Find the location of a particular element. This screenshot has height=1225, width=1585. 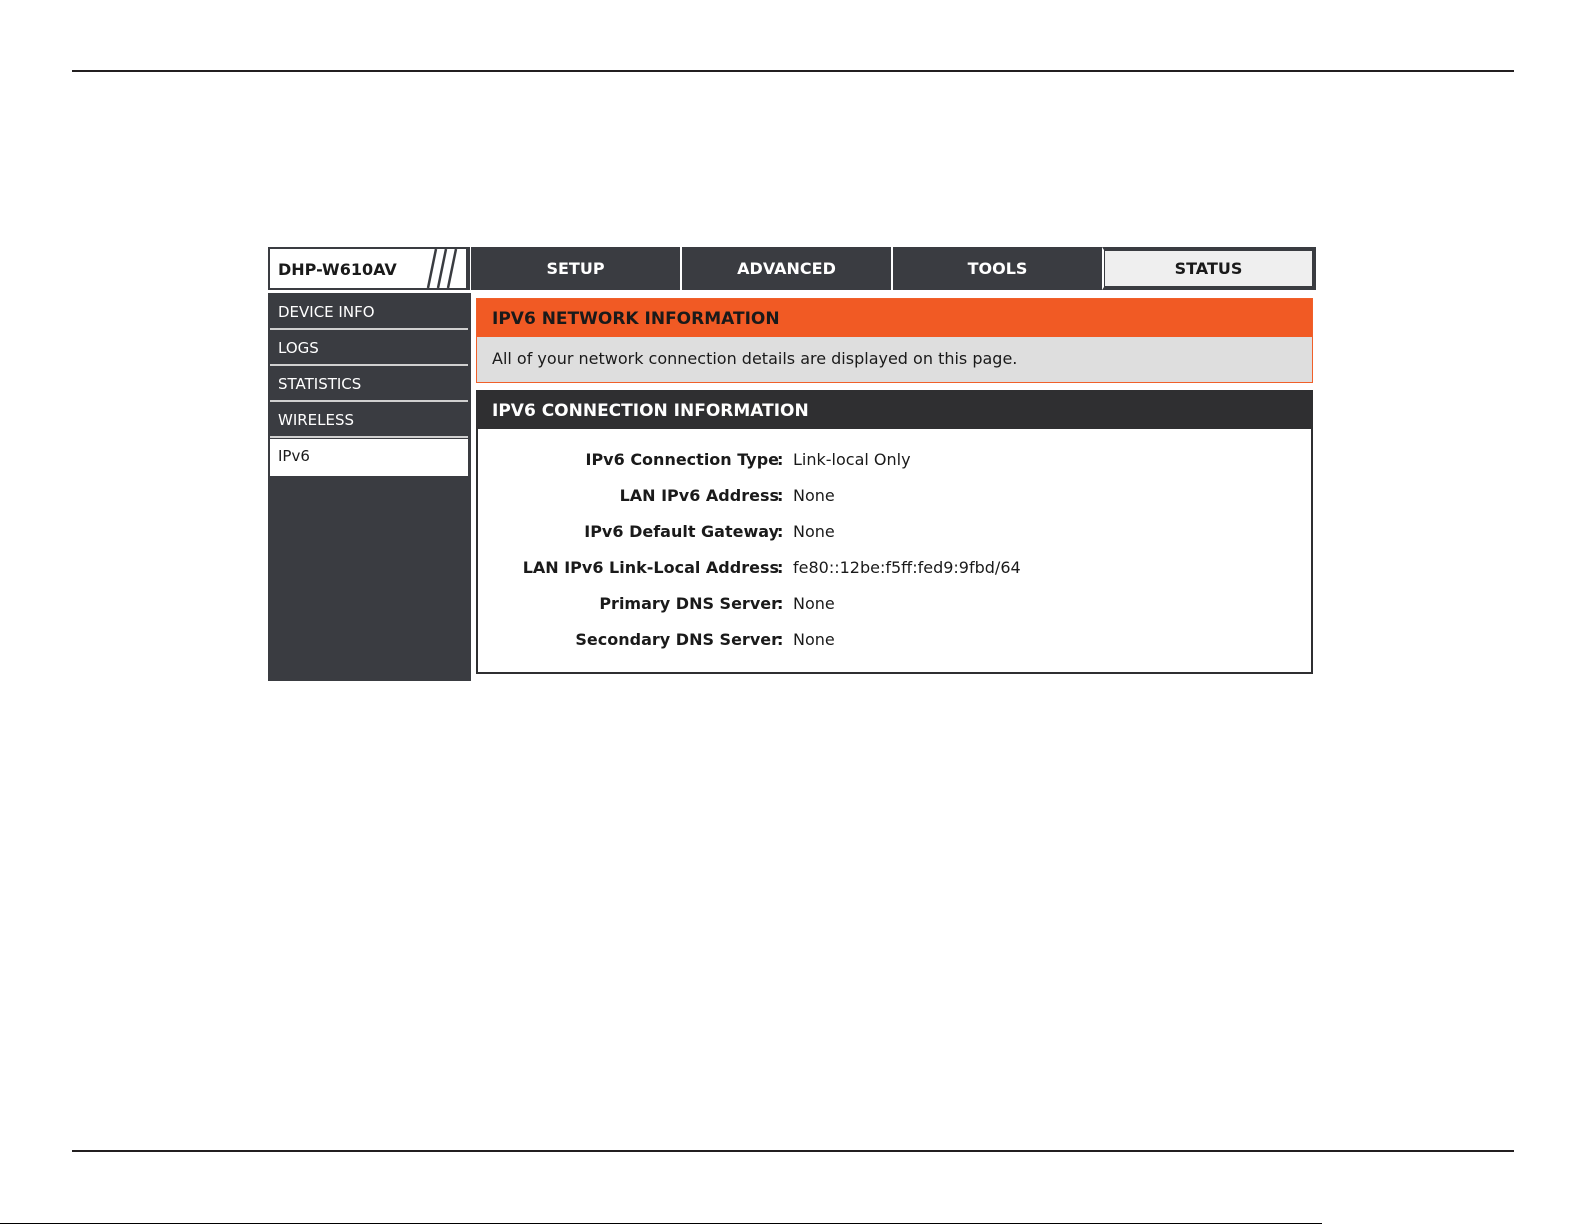

sidebar-item-ipv6: IPv6 is located at coordinates (369, 457).